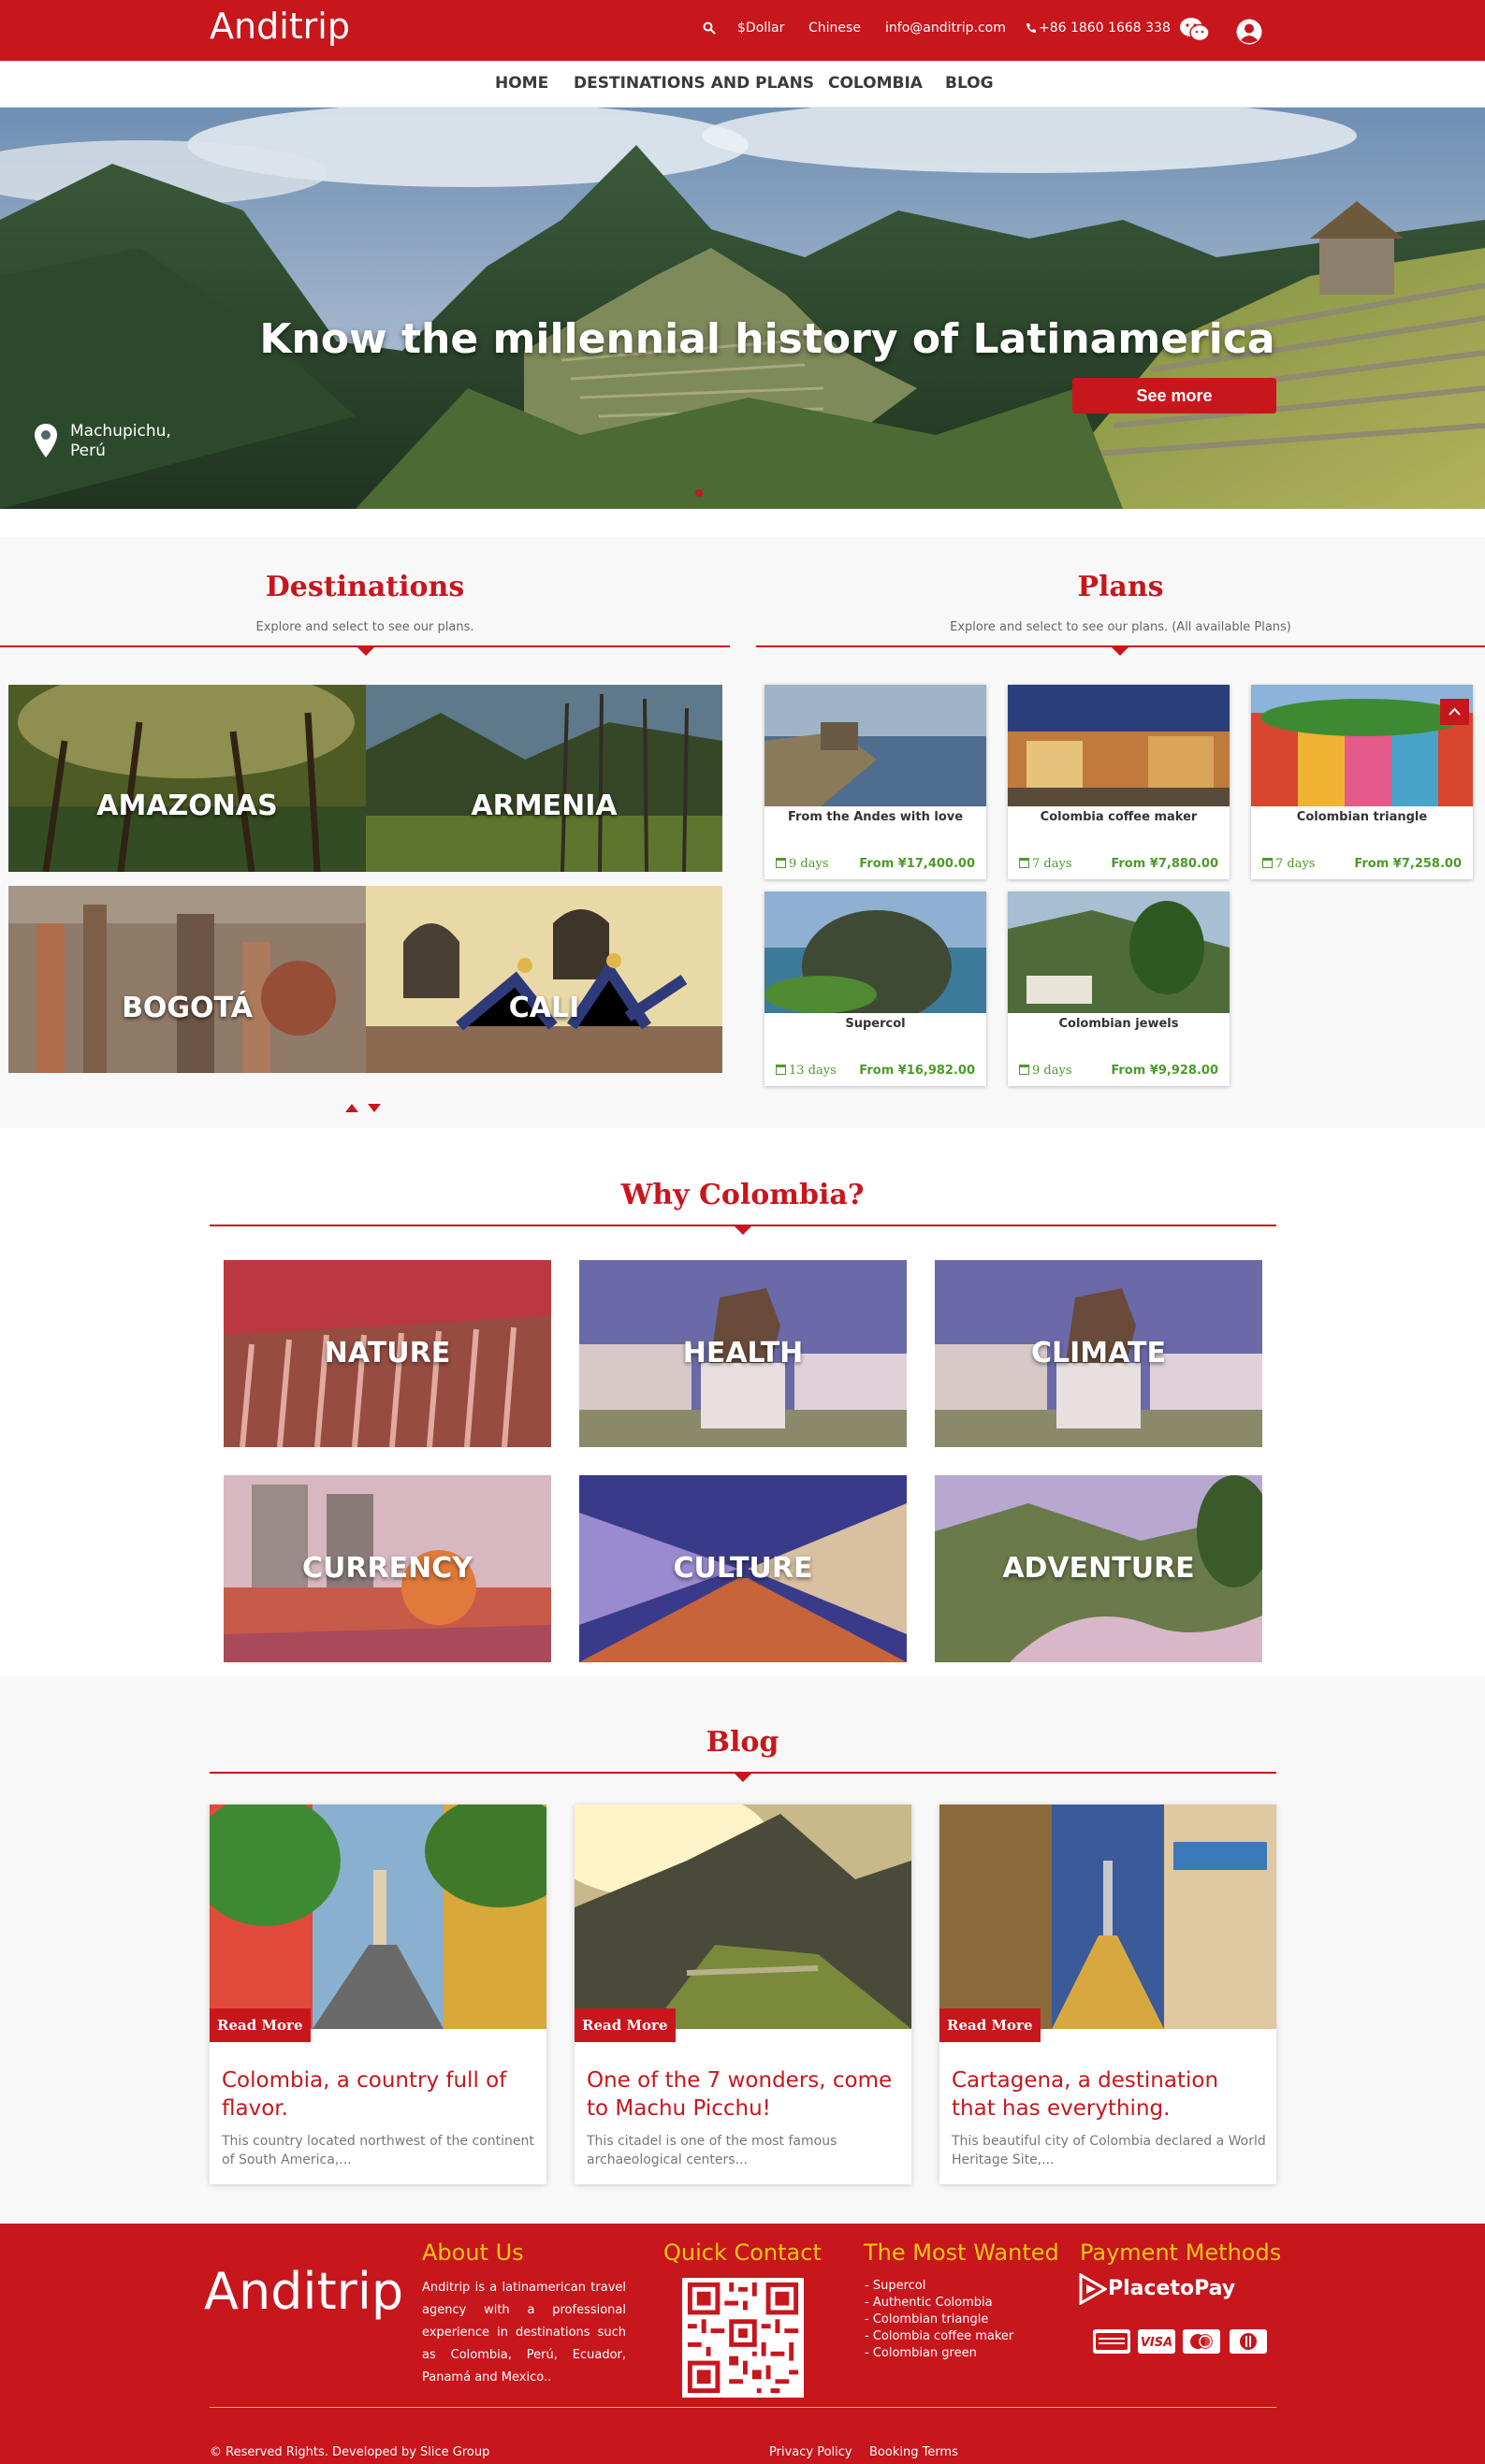  Describe the element at coordinates (1195, 30) in the screenshot. I see `wechat-icon` at that location.